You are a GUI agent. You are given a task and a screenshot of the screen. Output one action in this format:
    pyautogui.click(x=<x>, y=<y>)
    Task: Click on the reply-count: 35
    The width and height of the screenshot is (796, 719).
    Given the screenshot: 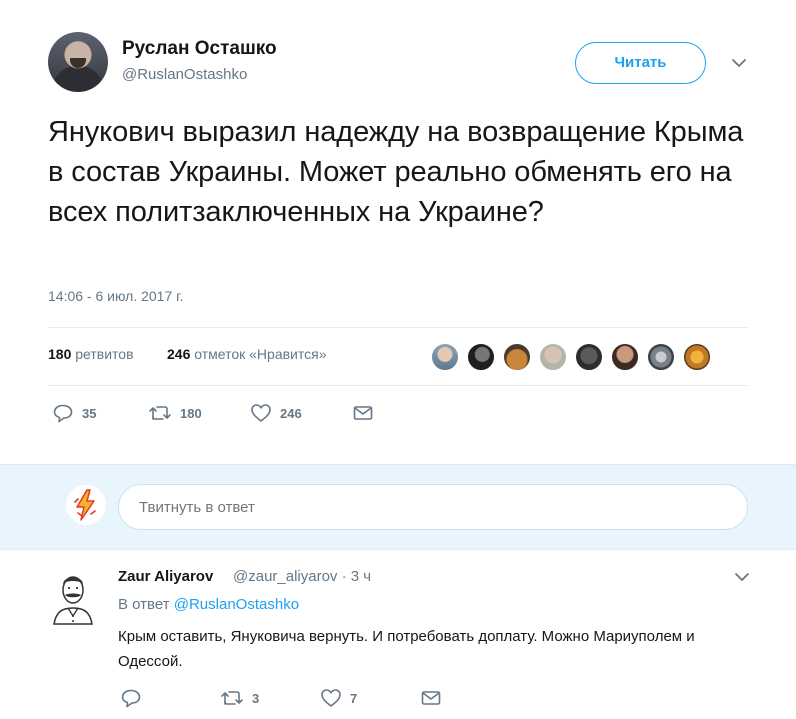 What is the action you would take?
    pyautogui.click(x=89, y=413)
    